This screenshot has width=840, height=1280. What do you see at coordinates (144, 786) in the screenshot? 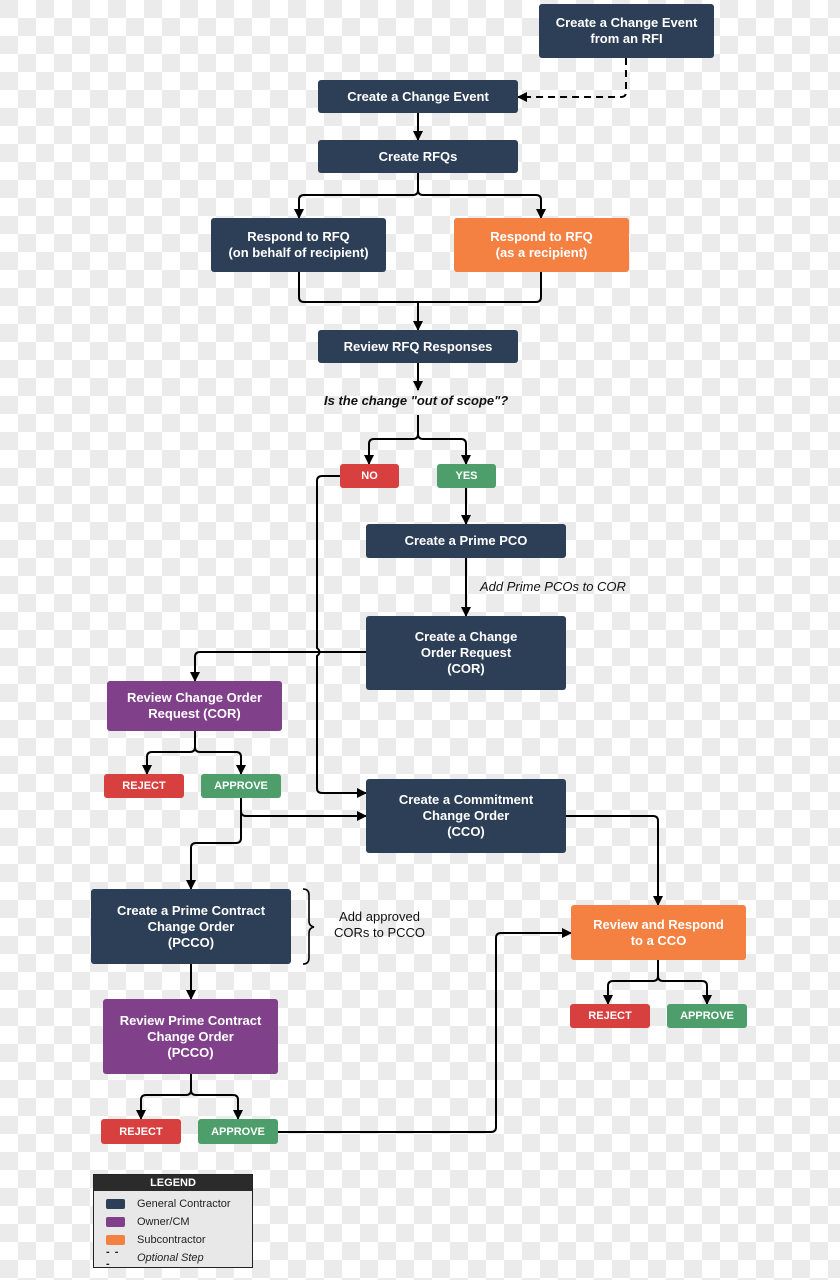
I see `cor-reject-button: REJECT` at bounding box center [144, 786].